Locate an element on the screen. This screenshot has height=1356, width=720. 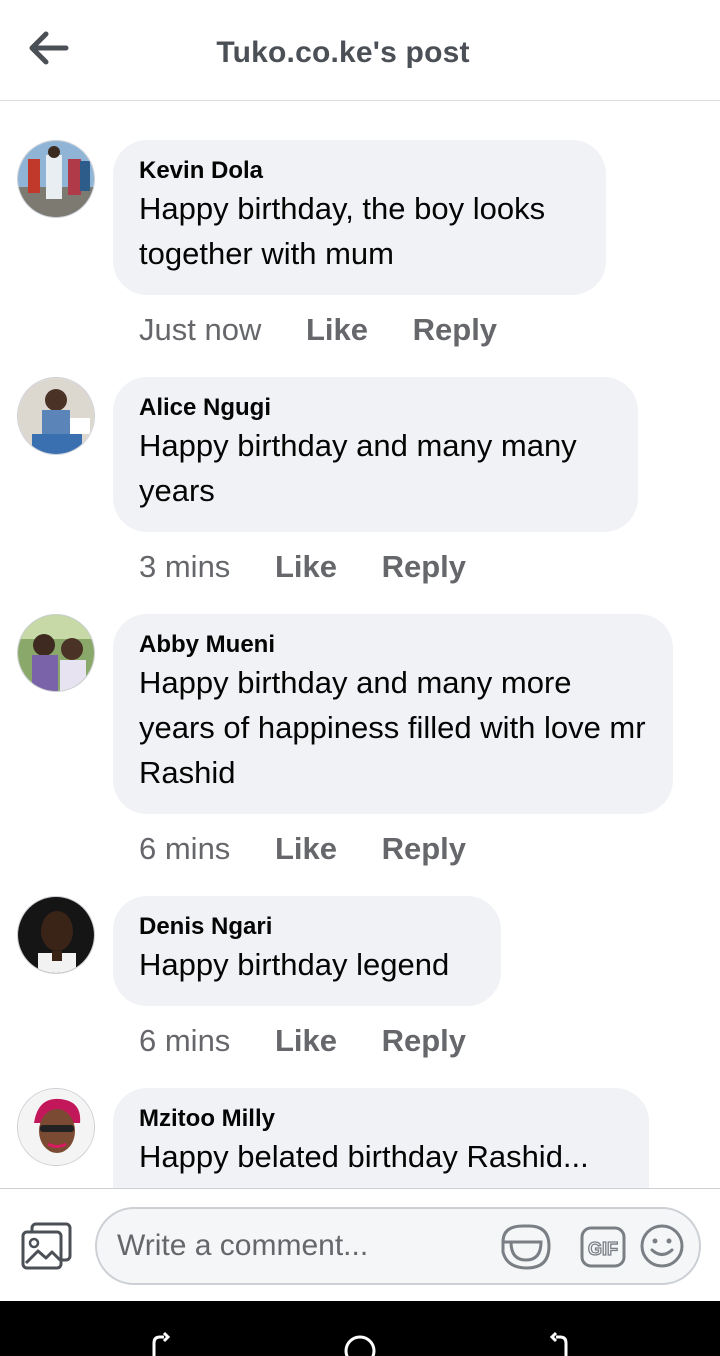
recent-apps-button is located at coordinates (160, 1343).